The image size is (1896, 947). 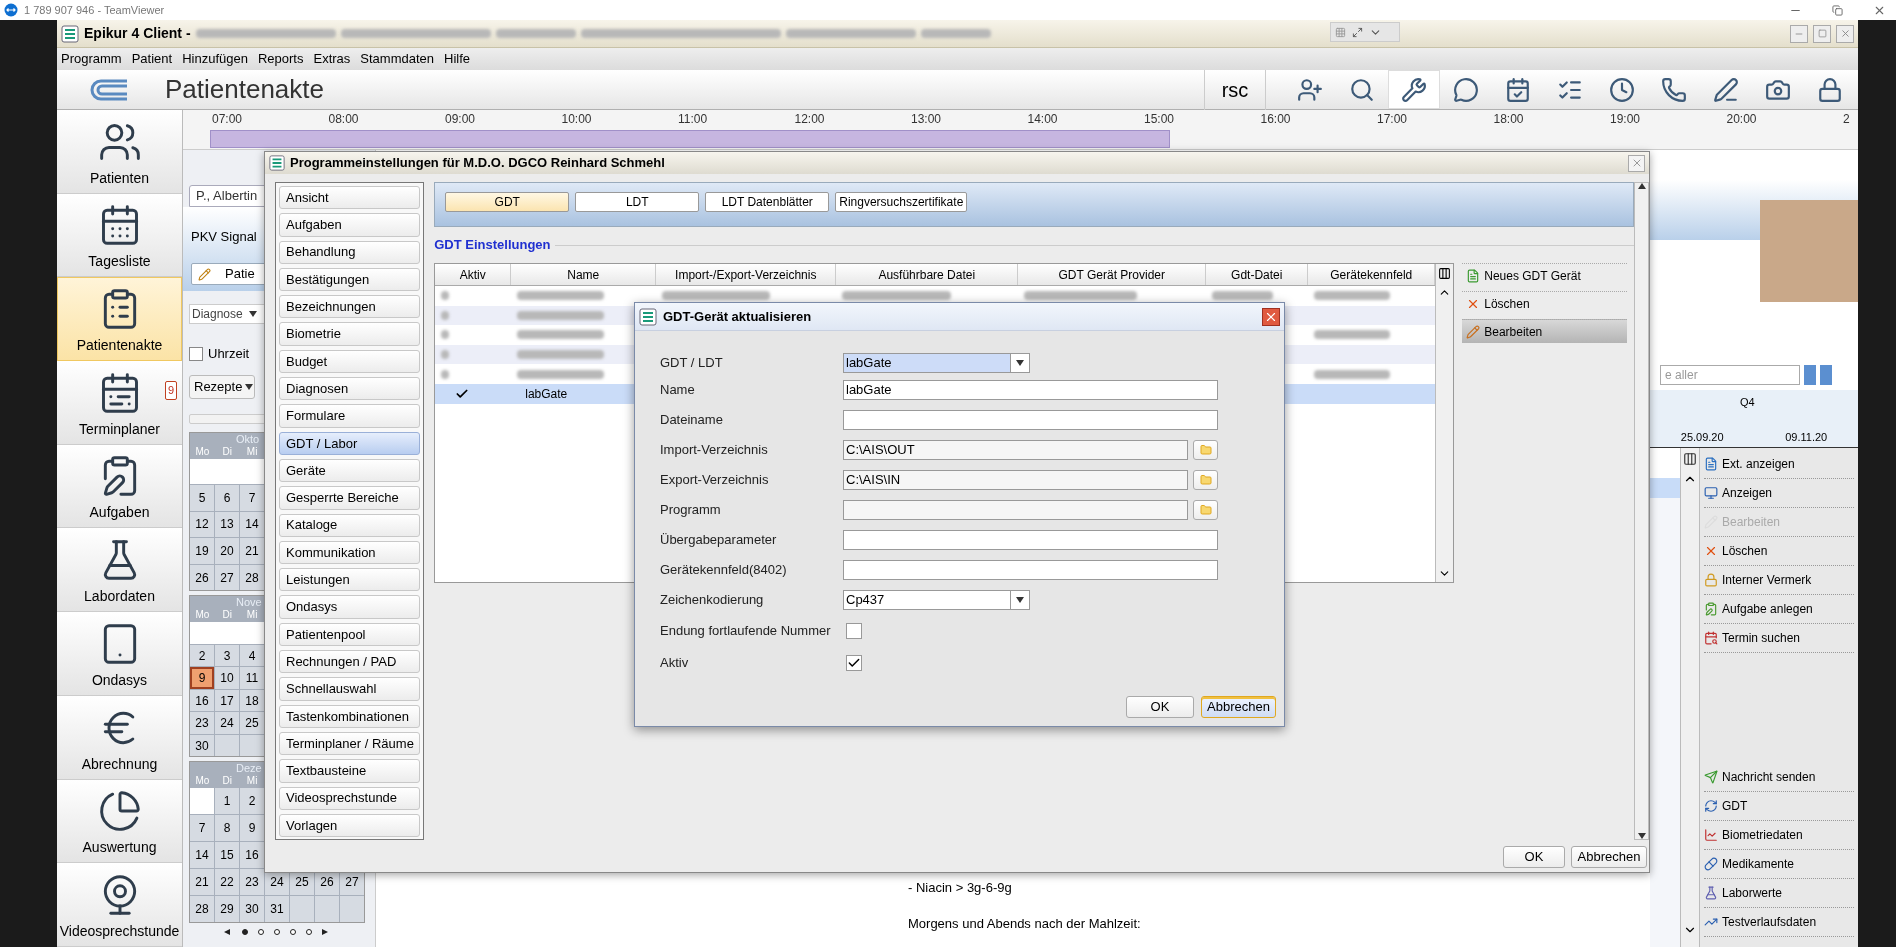 What do you see at coordinates (1779, 638) in the screenshot?
I see `action-item: Termin suchen` at bounding box center [1779, 638].